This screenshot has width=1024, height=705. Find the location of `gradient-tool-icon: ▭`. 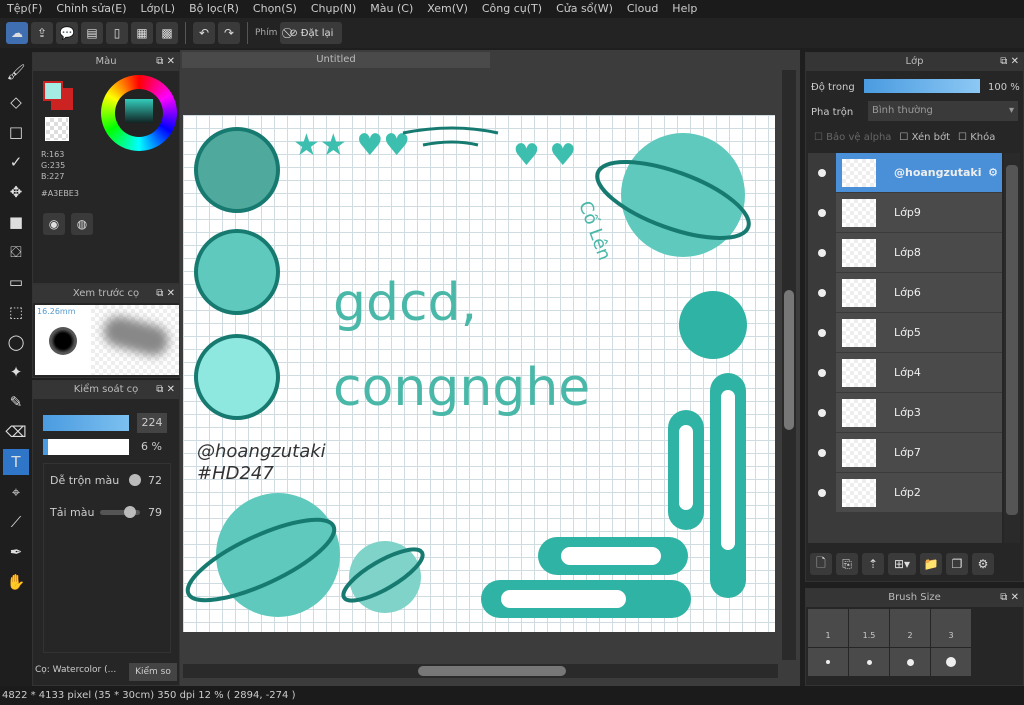

gradient-tool-icon: ▭ is located at coordinates (16, 282).